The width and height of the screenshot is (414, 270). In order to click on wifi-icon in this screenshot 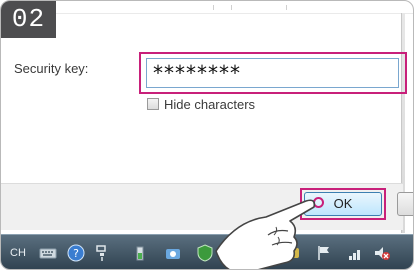, I will do `click(356, 253)`.